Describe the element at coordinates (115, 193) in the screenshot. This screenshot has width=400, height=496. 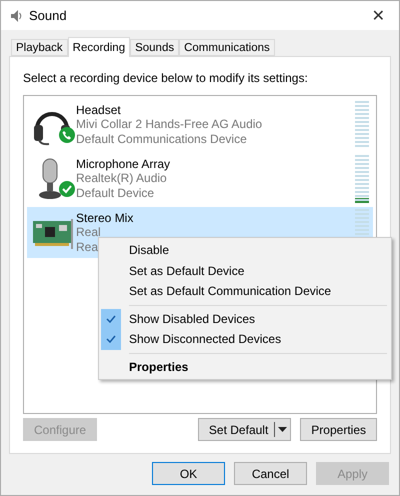
I see `device-detail: Default Device` at that location.